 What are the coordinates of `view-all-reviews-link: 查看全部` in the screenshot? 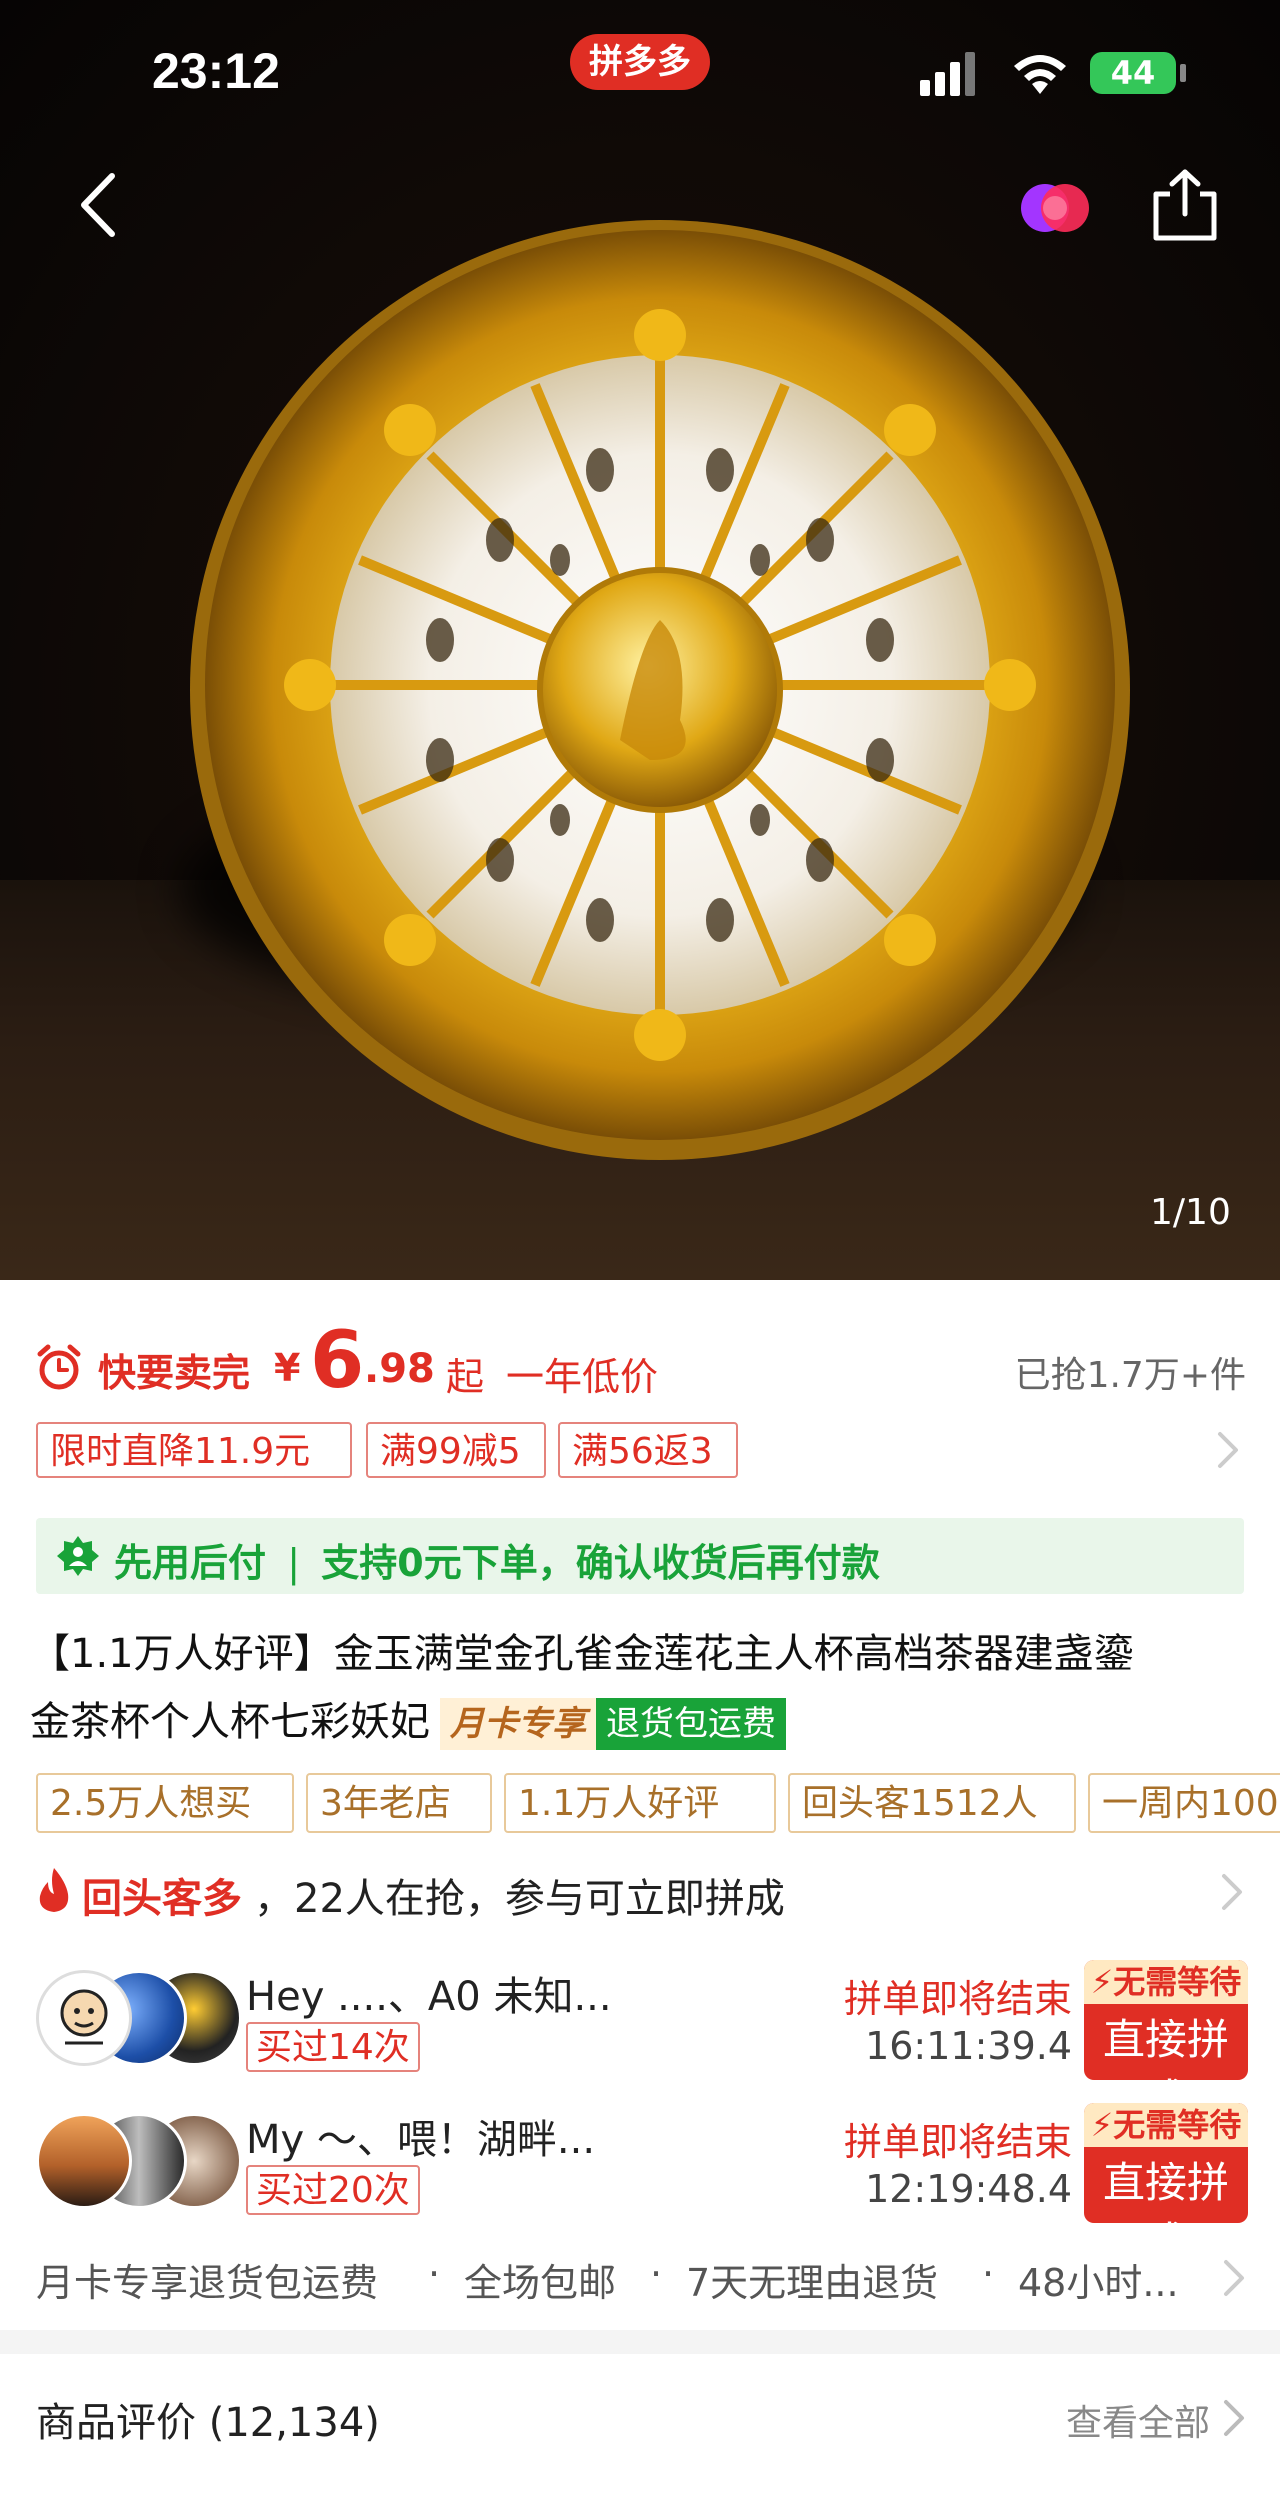 It's located at (1138, 2420).